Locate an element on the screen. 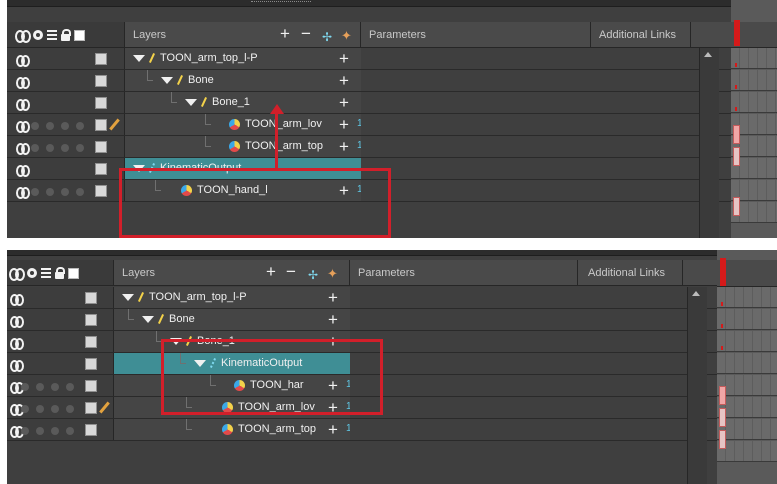  layer-row: TOON_arm_top +1 is located at coordinates (392, 430).